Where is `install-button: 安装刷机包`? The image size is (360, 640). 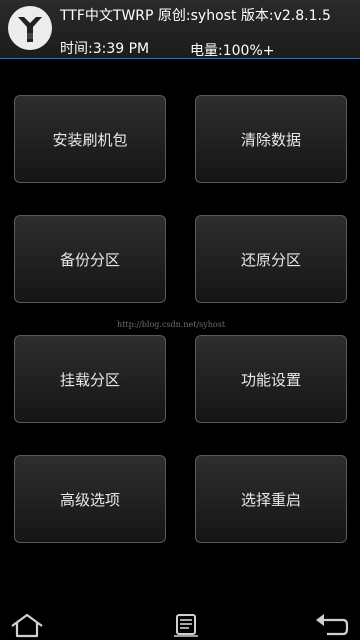 install-button: 安装刷机包 is located at coordinates (90, 139).